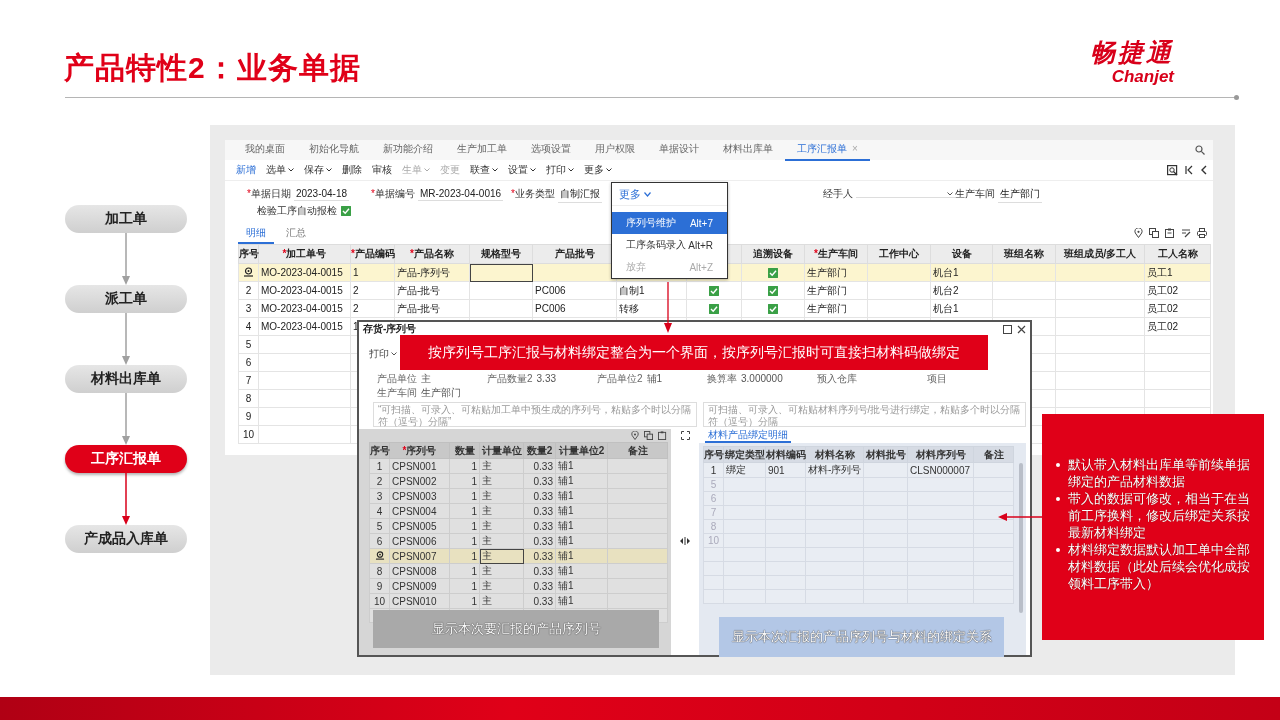 The width and height of the screenshot is (1280, 720). Describe the element at coordinates (460, 194) in the screenshot. I see `input-field: MR-2023-04-0016` at that location.